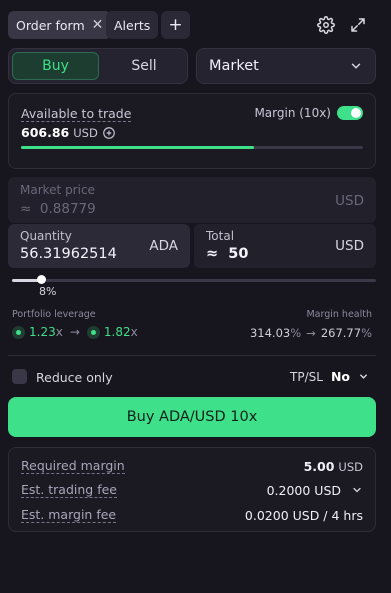 The image size is (391, 593). Describe the element at coordinates (45, 132) in the screenshot. I see `available-amount: 606.86` at that location.